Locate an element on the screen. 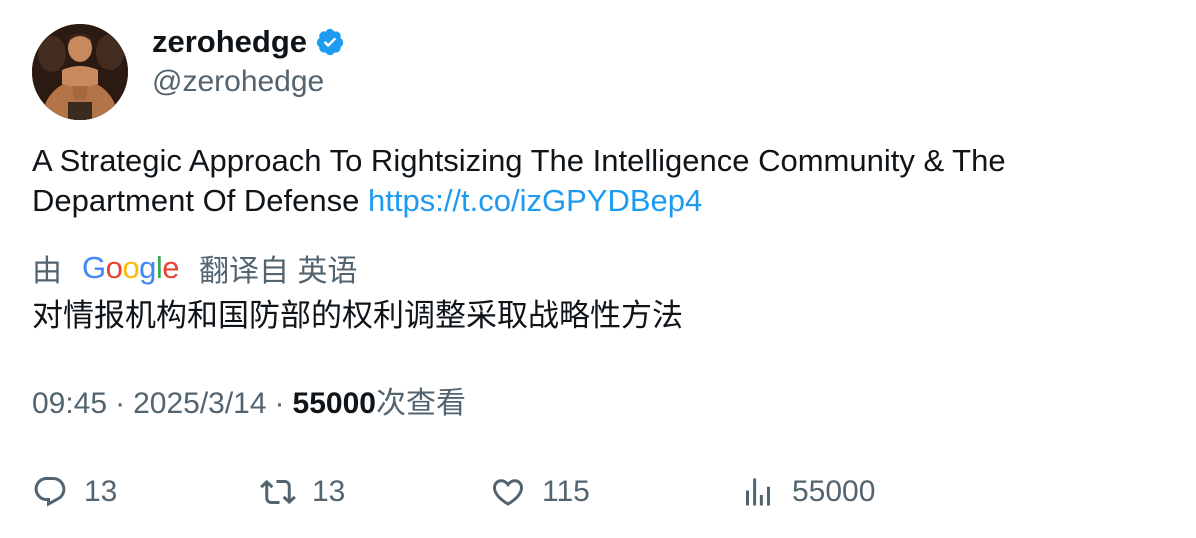 This screenshot has height=538, width=1196. translation-prefix: 由 is located at coordinates (47, 271).